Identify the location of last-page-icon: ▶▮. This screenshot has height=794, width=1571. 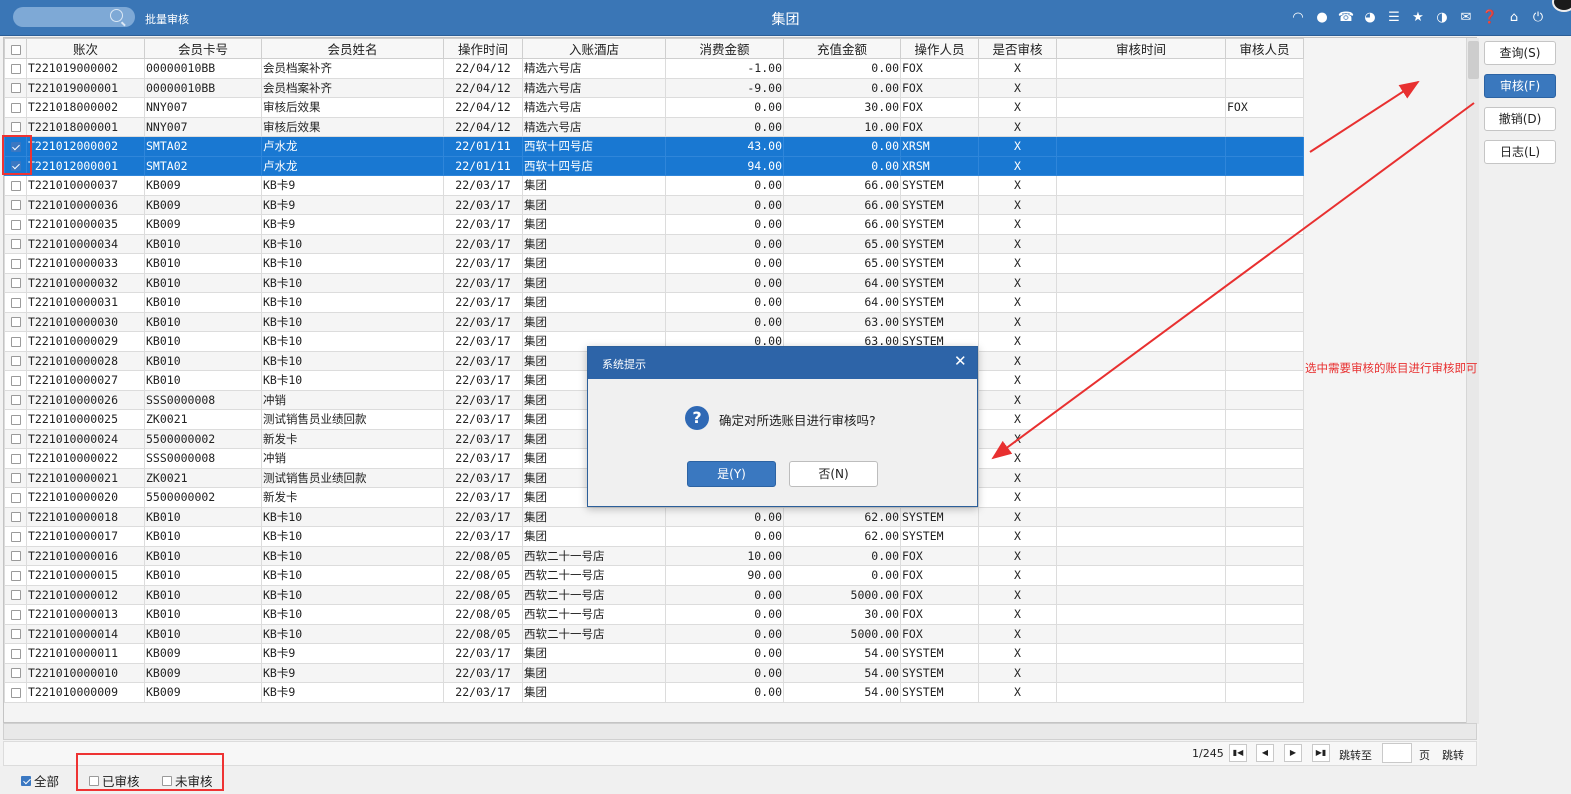
(1321, 753).